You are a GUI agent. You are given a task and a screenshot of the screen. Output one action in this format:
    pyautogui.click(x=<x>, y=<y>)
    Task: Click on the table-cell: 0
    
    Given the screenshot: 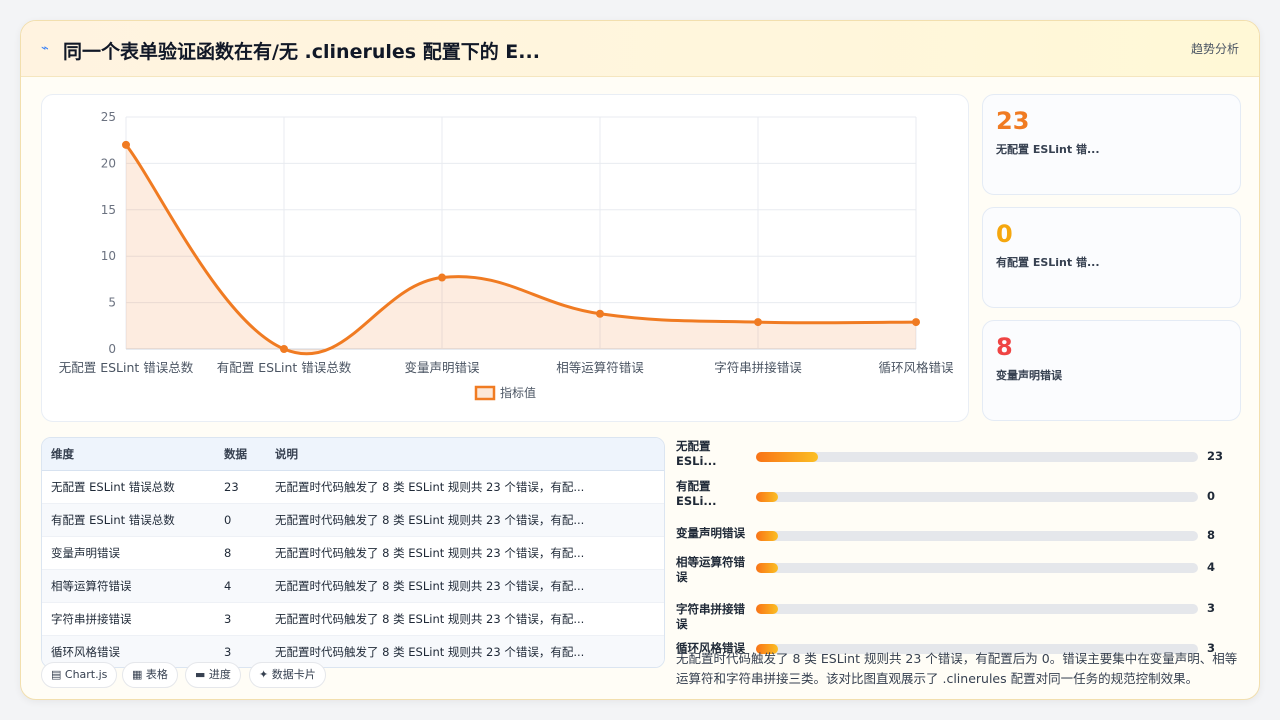 What is the action you would take?
    pyautogui.click(x=240, y=520)
    